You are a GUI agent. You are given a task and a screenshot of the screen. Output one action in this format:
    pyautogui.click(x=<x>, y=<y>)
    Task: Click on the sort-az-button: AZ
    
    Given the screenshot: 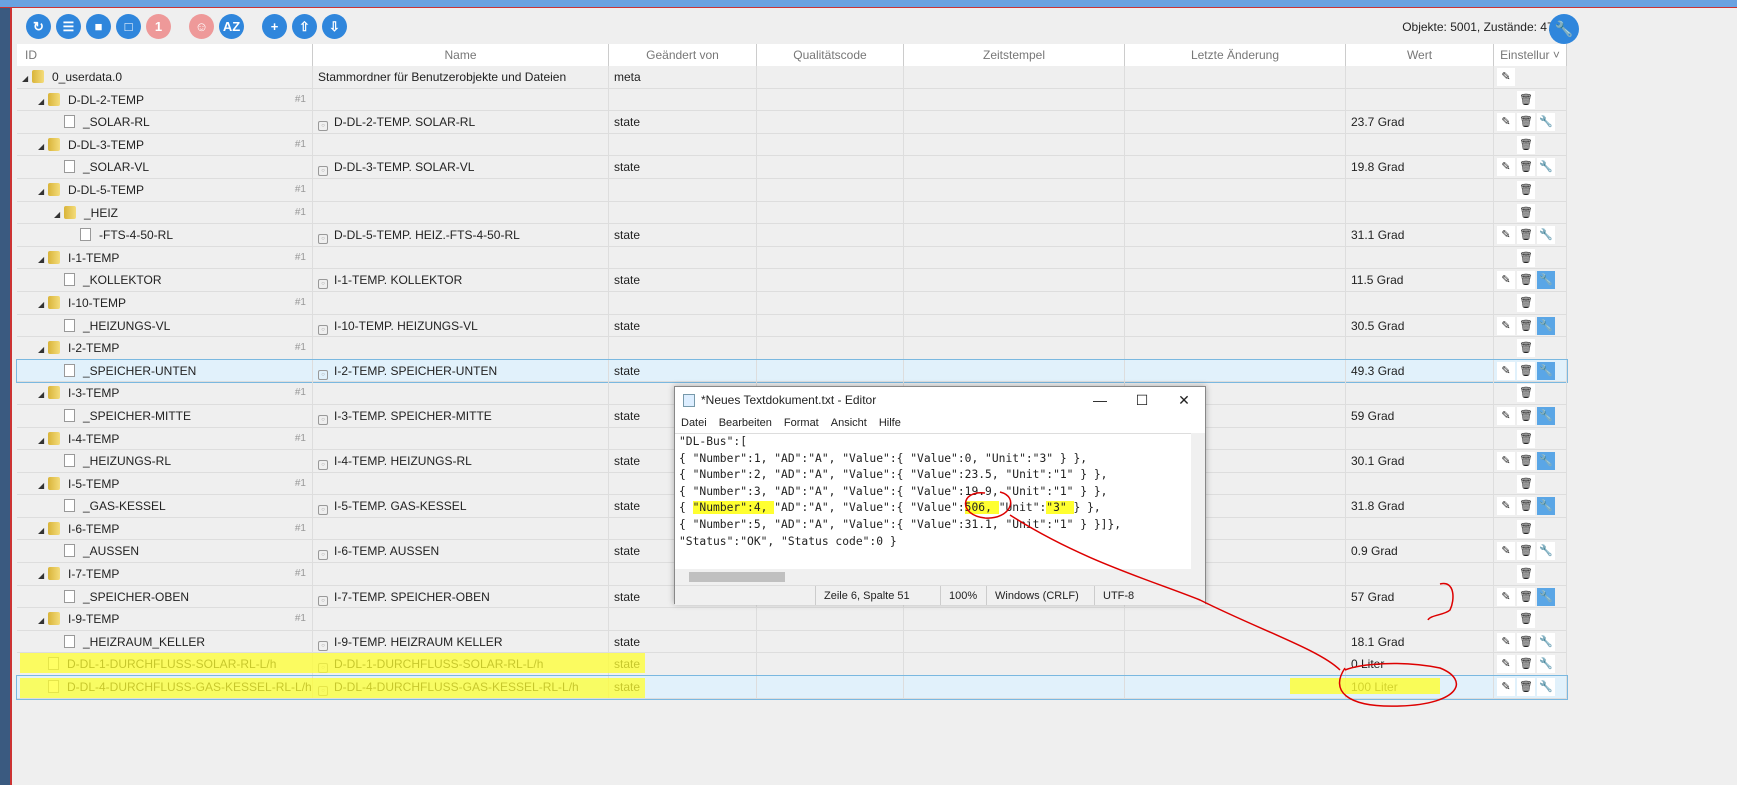 What is the action you would take?
    pyautogui.click(x=231, y=26)
    